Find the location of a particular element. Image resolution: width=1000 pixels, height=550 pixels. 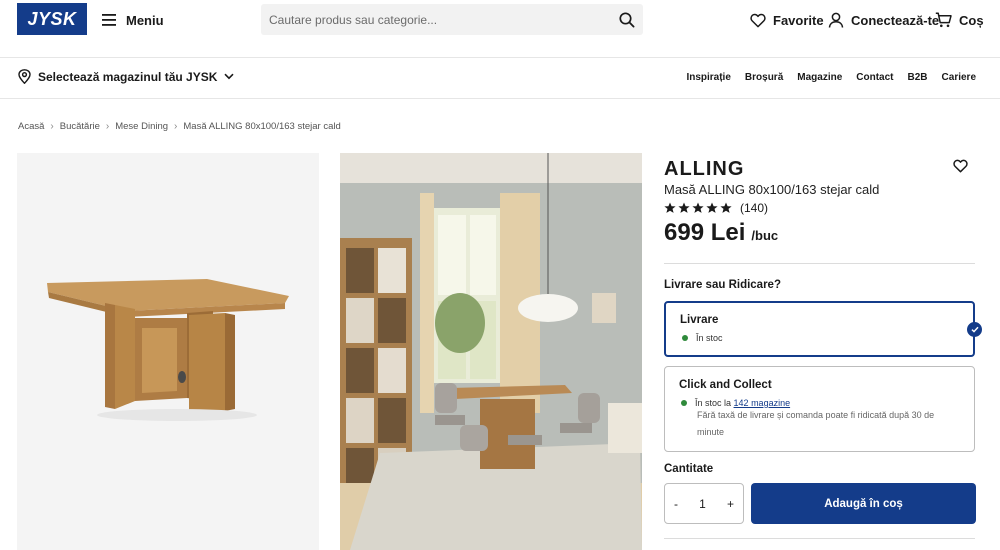

add-to-favorites-button is located at coordinates (960, 168).